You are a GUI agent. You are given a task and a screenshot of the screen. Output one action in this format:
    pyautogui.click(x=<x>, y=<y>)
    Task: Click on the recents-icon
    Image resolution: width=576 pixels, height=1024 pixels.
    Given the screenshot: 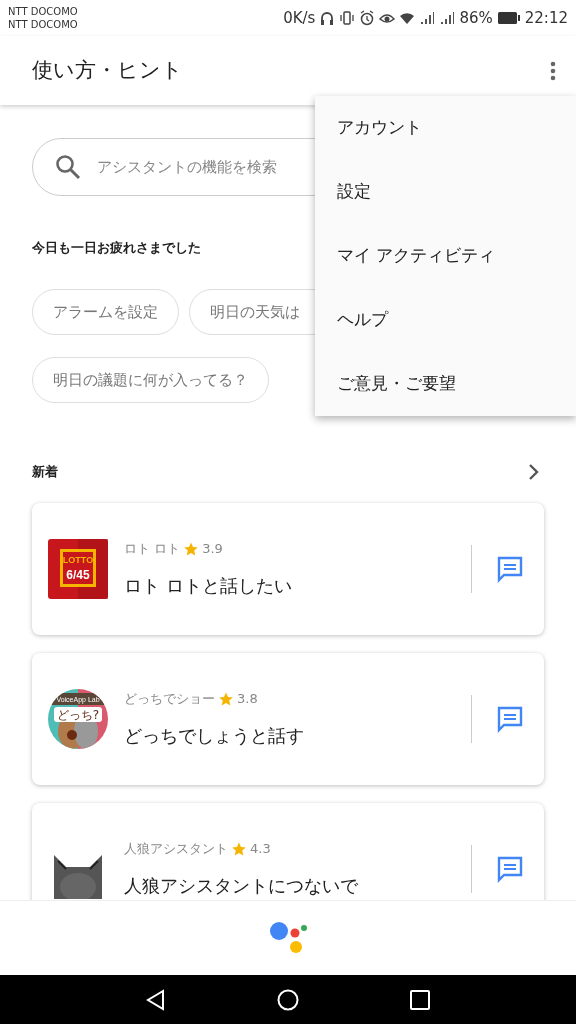 What is the action you would take?
    pyautogui.click(x=420, y=999)
    